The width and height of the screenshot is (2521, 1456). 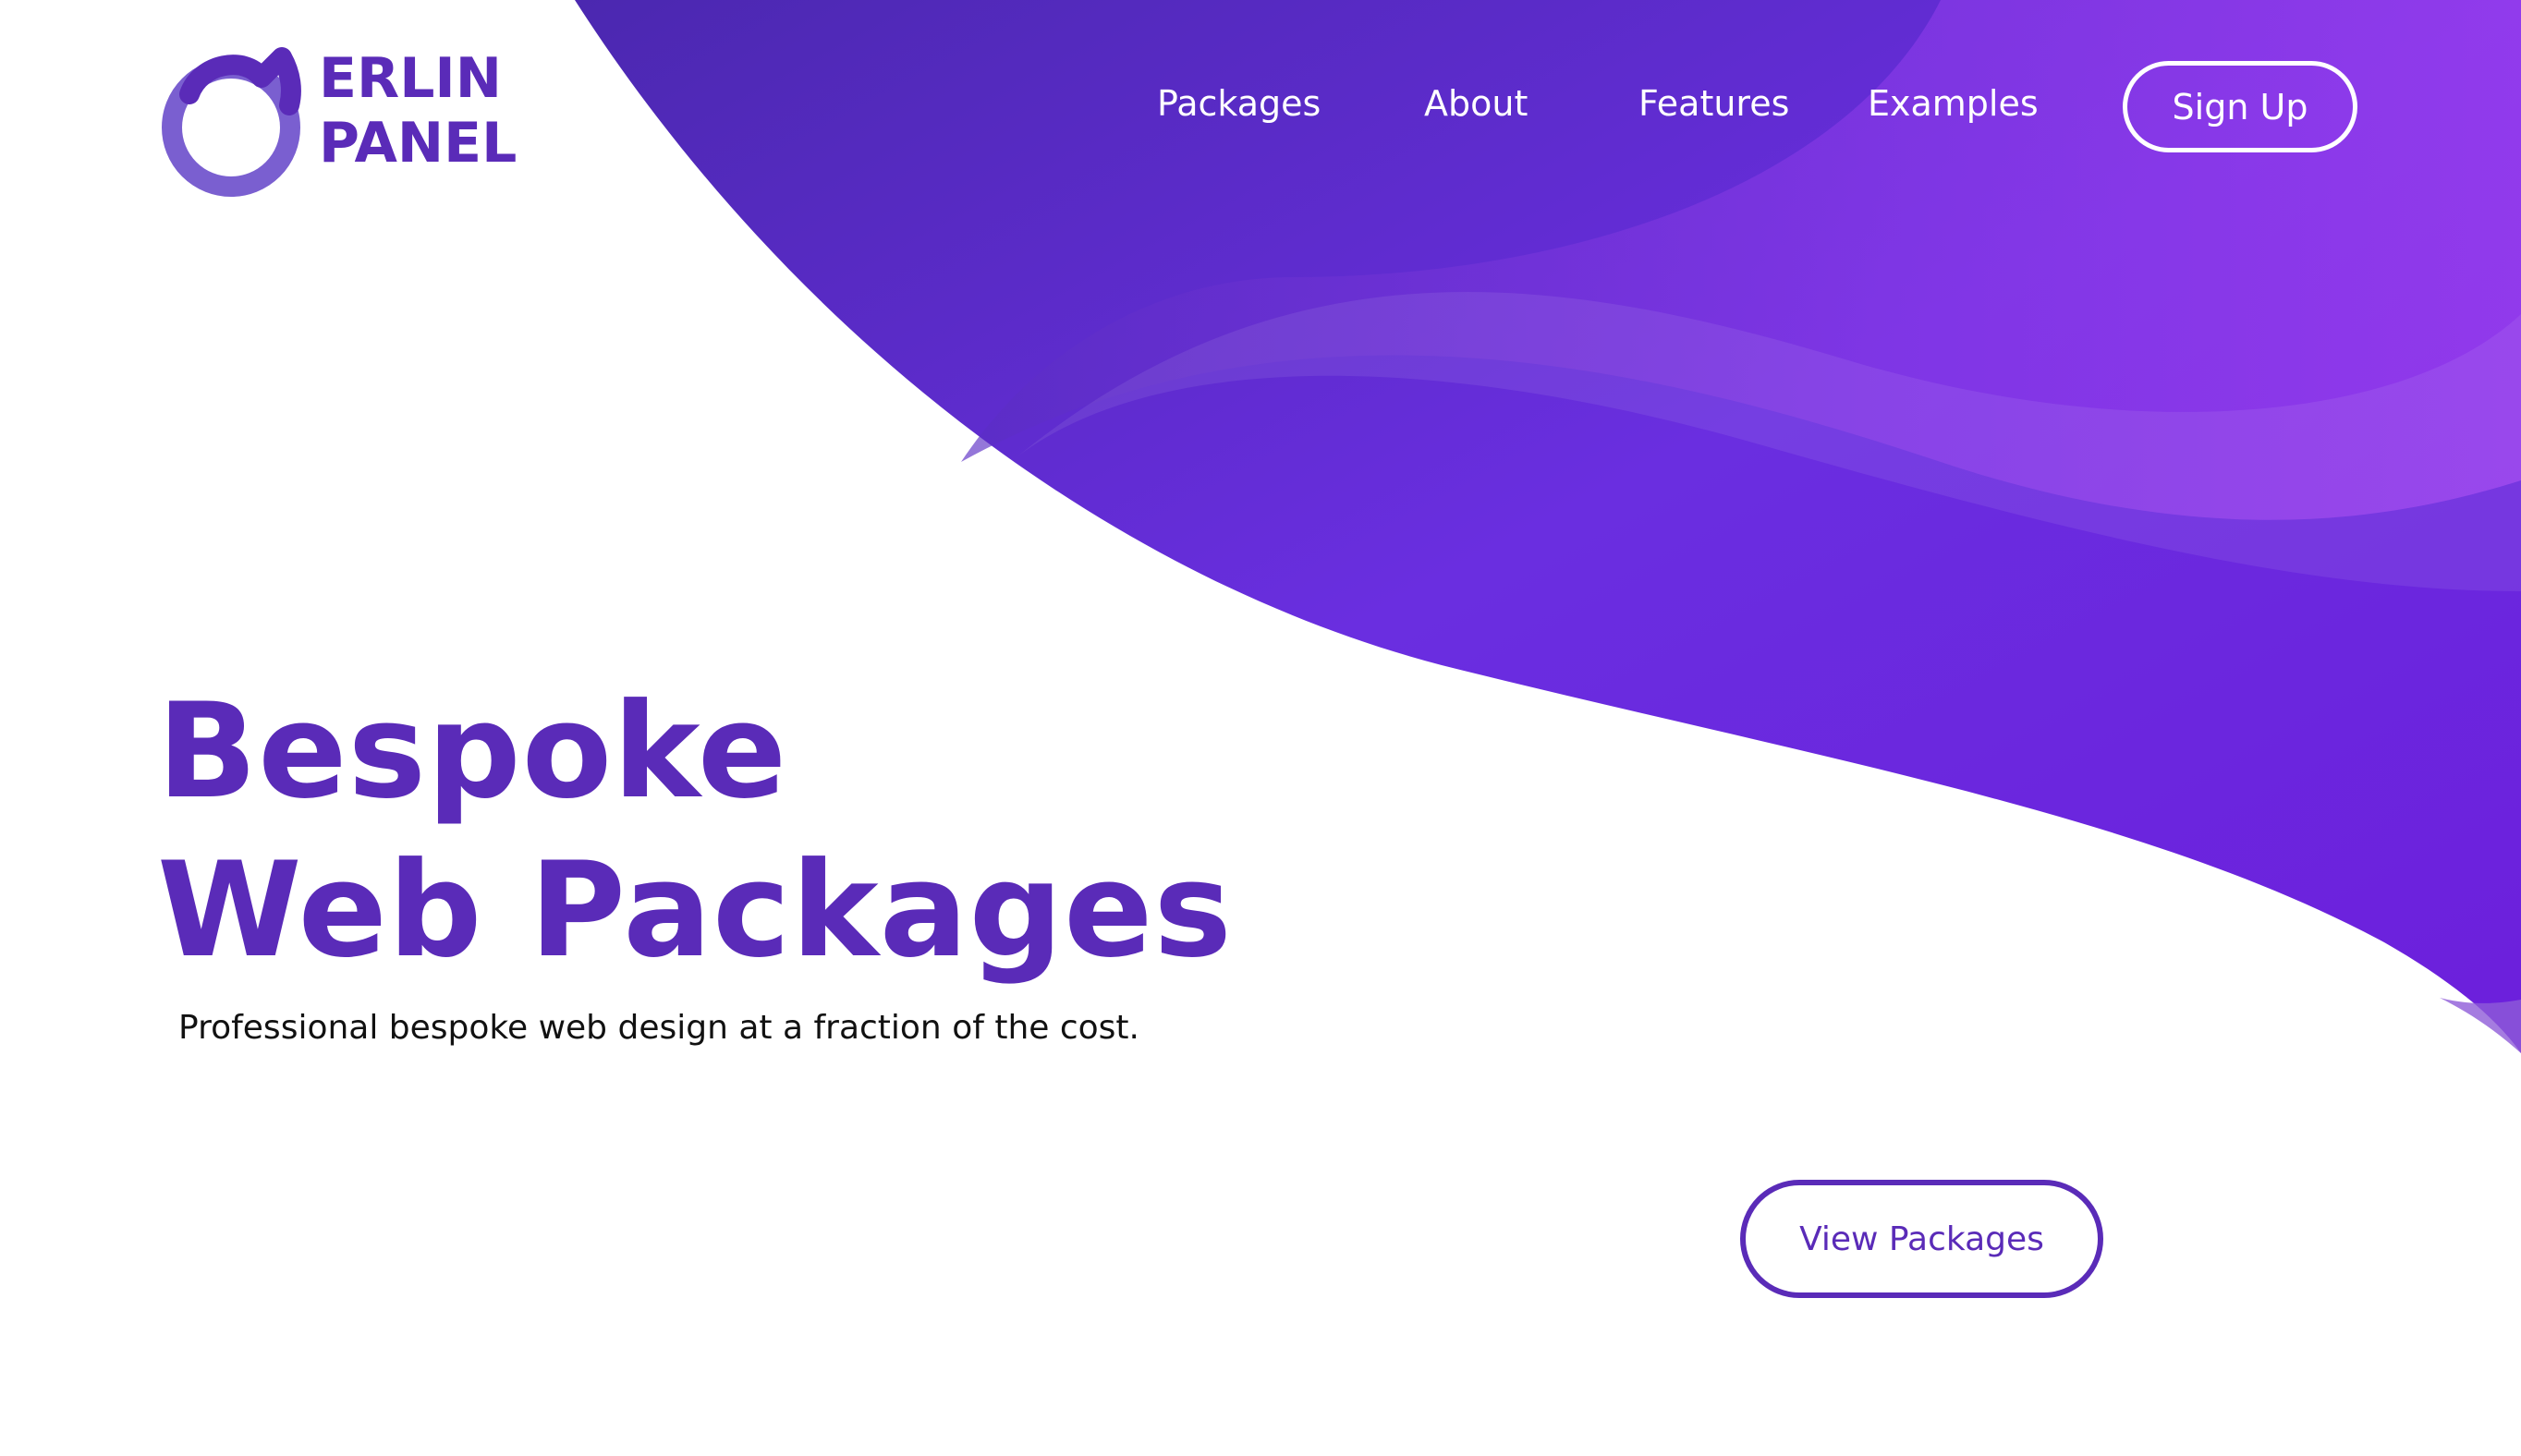 What do you see at coordinates (2240, 106) in the screenshot?
I see `signup-button: Sign Up` at bounding box center [2240, 106].